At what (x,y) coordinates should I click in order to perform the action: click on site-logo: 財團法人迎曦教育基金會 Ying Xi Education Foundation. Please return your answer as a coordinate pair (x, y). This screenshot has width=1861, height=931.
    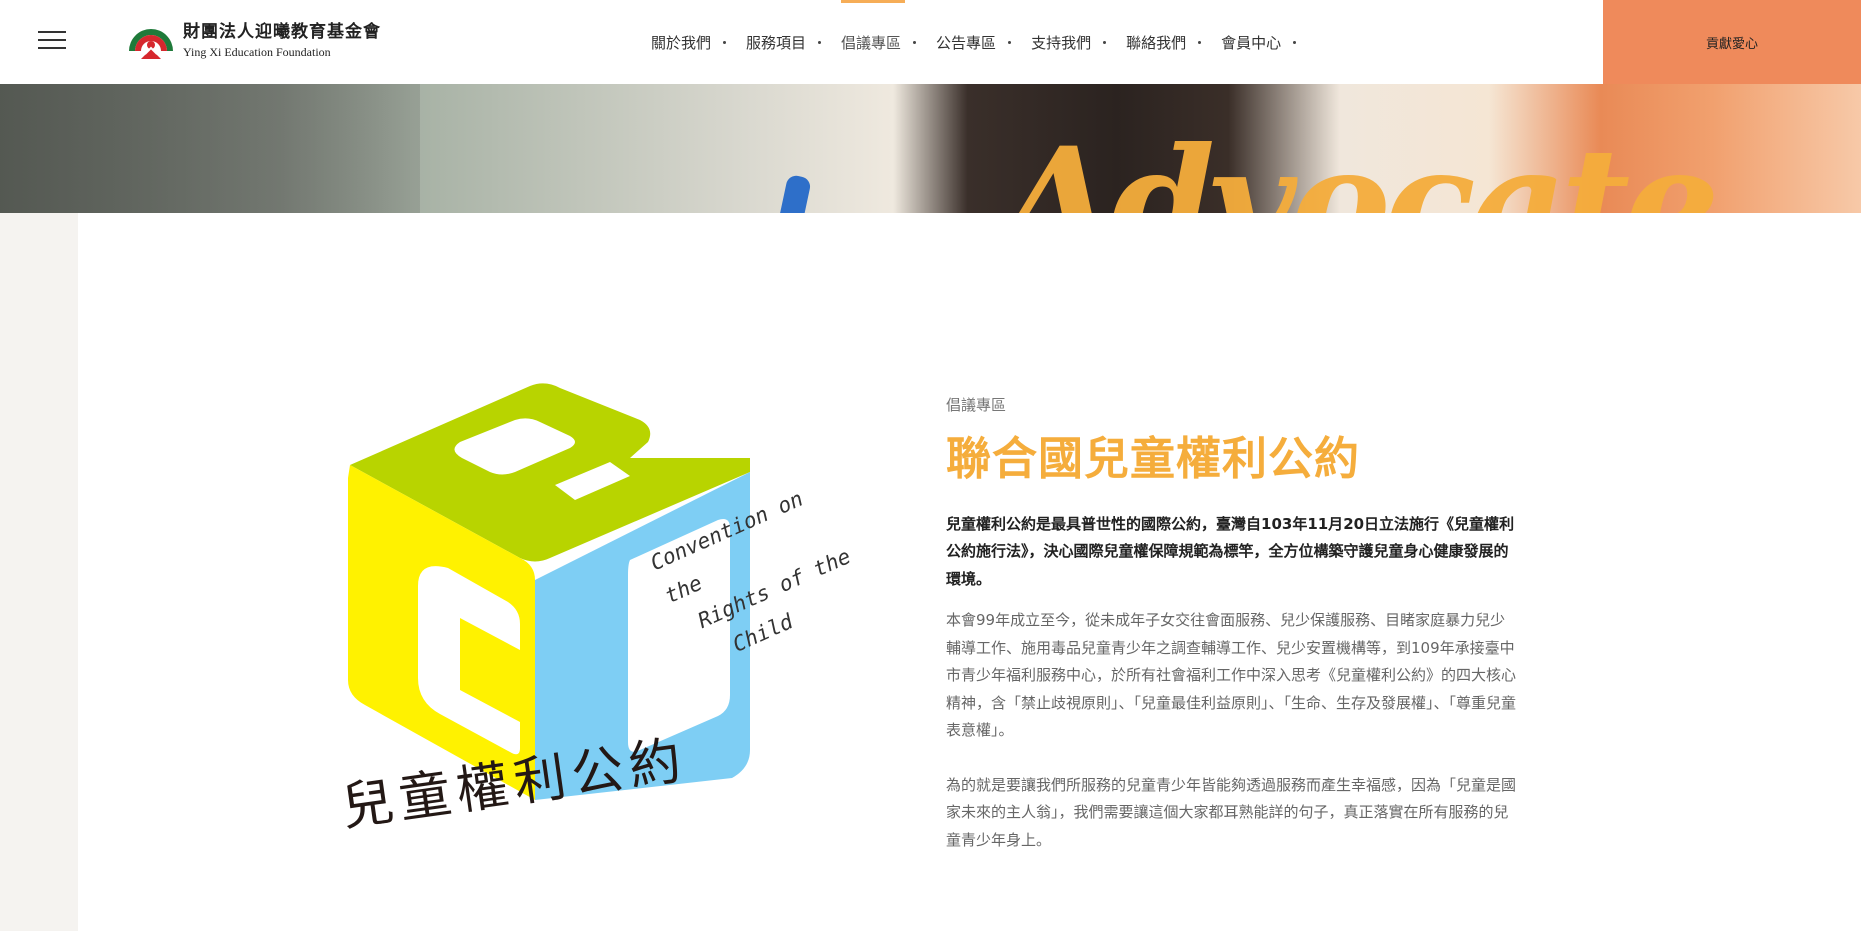
    Looking at the image, I should click on (254, 41).